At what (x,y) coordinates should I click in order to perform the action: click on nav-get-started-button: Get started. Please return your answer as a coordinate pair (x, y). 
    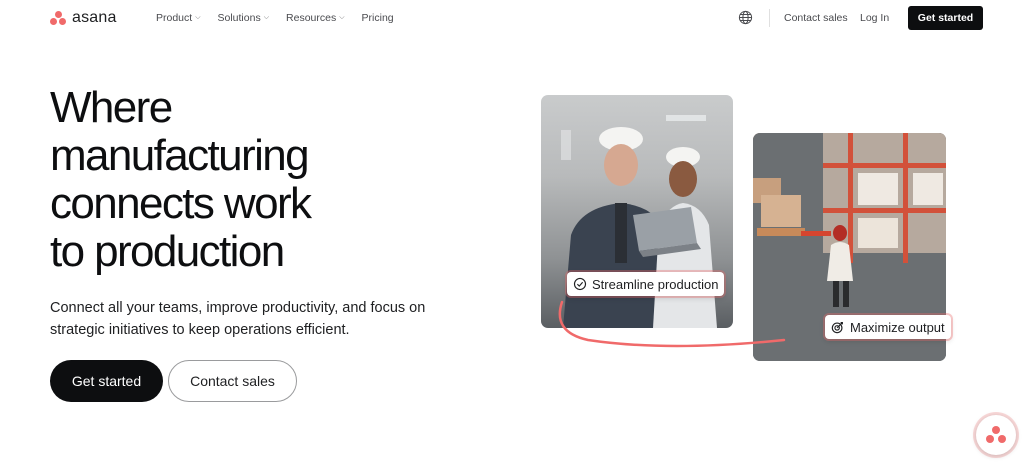
    Looking at the image, I should click on (945, 18).